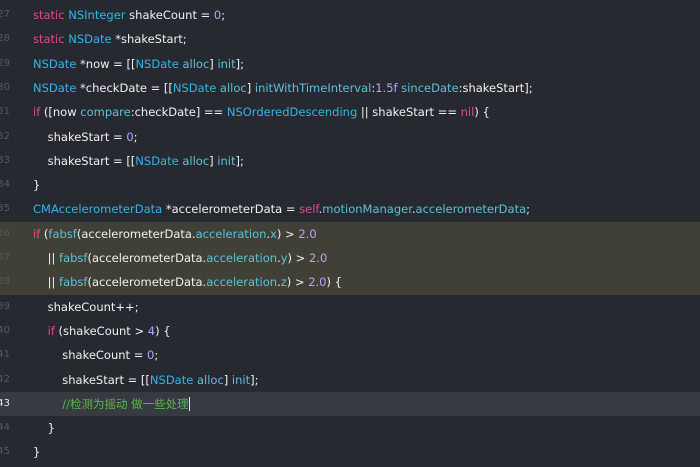 The image size is (700, 467). I want to click on code-text: NSDate *now = [[NSDate alloc] init];, so click(138, 64).